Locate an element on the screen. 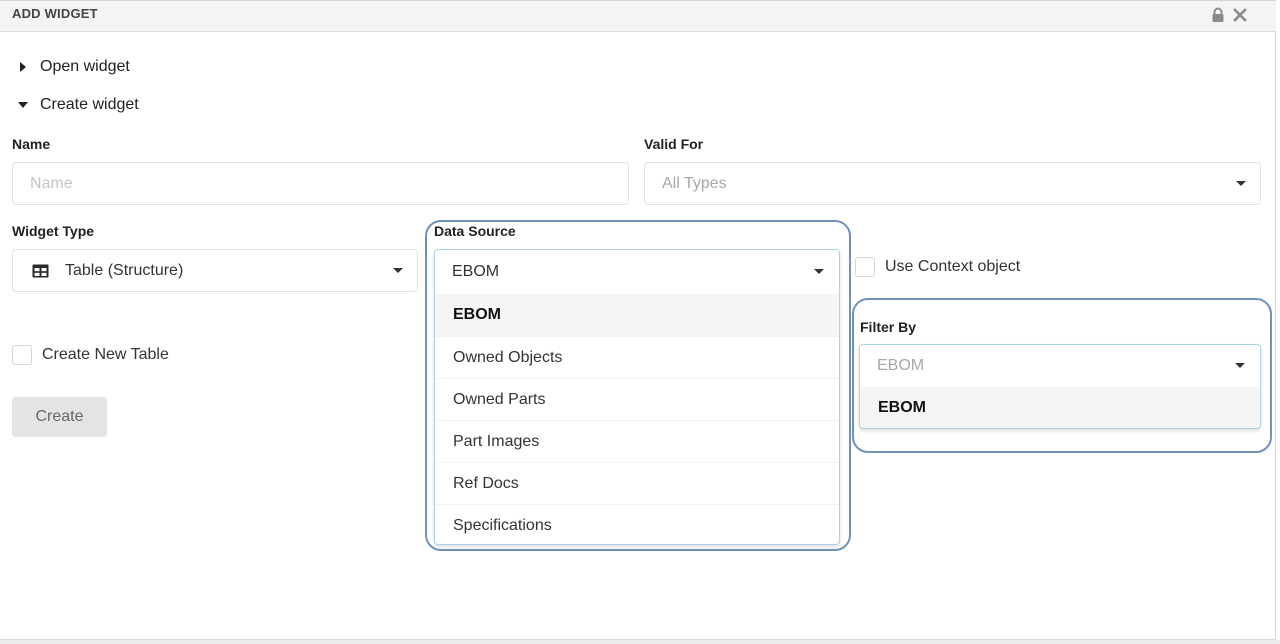 This screenshot has width=1280, height=644. name-input is located at coordinates (329, 183).